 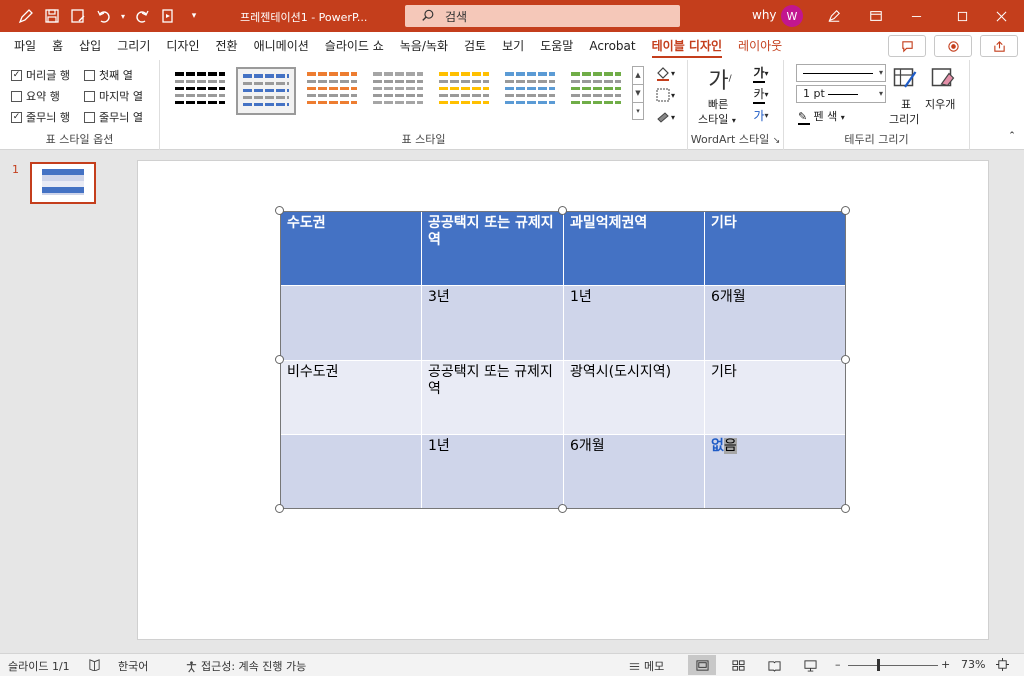 What do you see at coordinates (281, 46) in the screenshot?
I see `tab-animations: 애니메이션` at bounding box center [281, 46].